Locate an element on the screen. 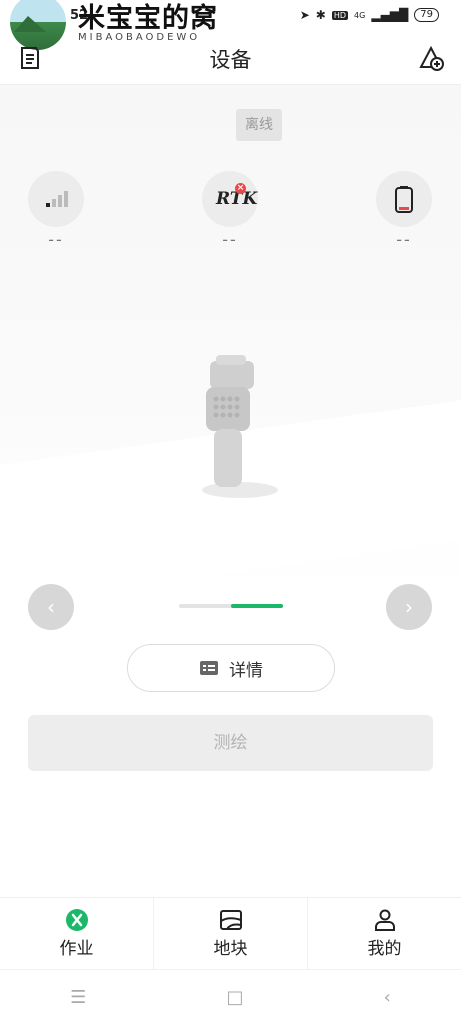  device-pager is located at coordinates (231, 606).